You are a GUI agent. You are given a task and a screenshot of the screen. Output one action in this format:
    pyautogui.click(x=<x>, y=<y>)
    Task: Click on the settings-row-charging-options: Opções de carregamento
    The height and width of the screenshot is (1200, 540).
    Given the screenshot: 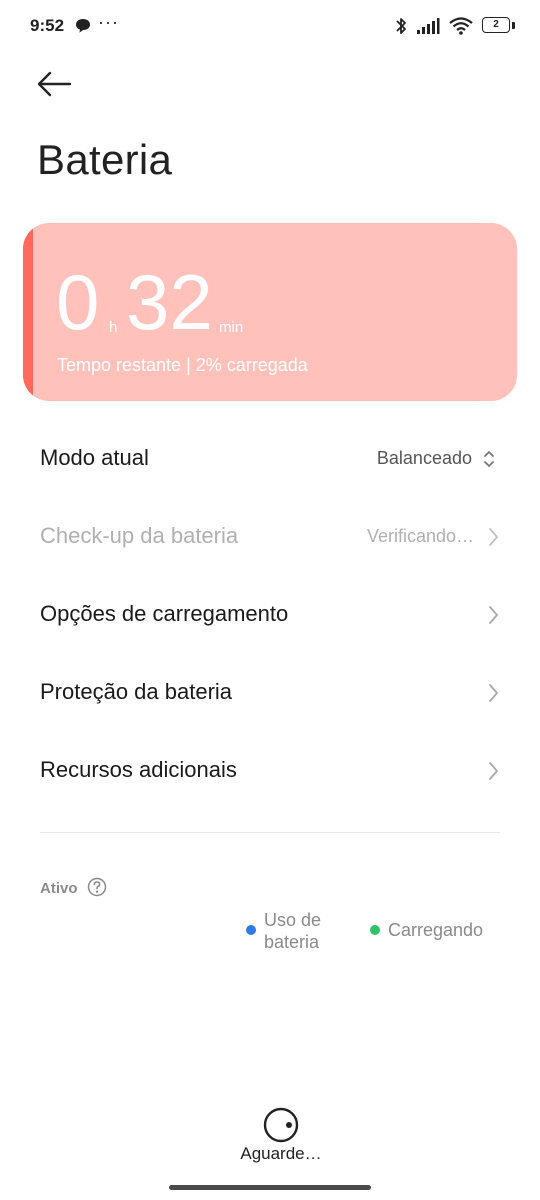 What is the action you would take?
    pyautogui.click(x=270, y=615)
    